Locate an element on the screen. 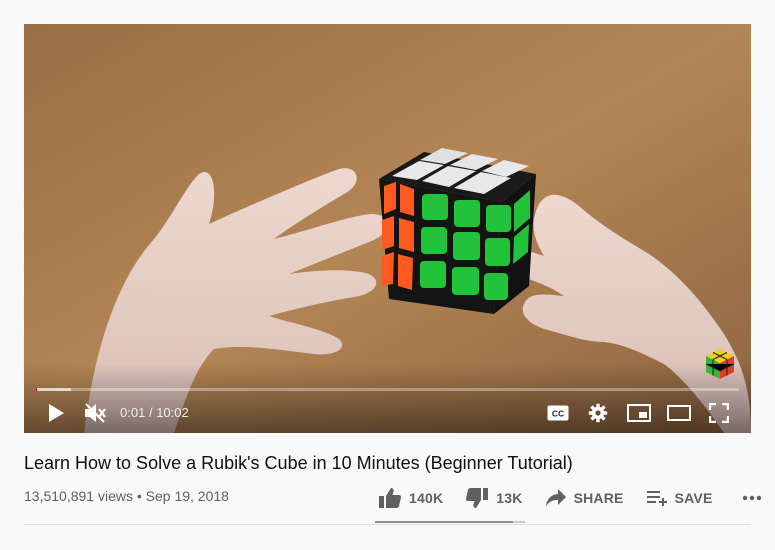 The height and width of the screenshot is (550, 775). theater-mode-icon is located at coordinates (679, 413).